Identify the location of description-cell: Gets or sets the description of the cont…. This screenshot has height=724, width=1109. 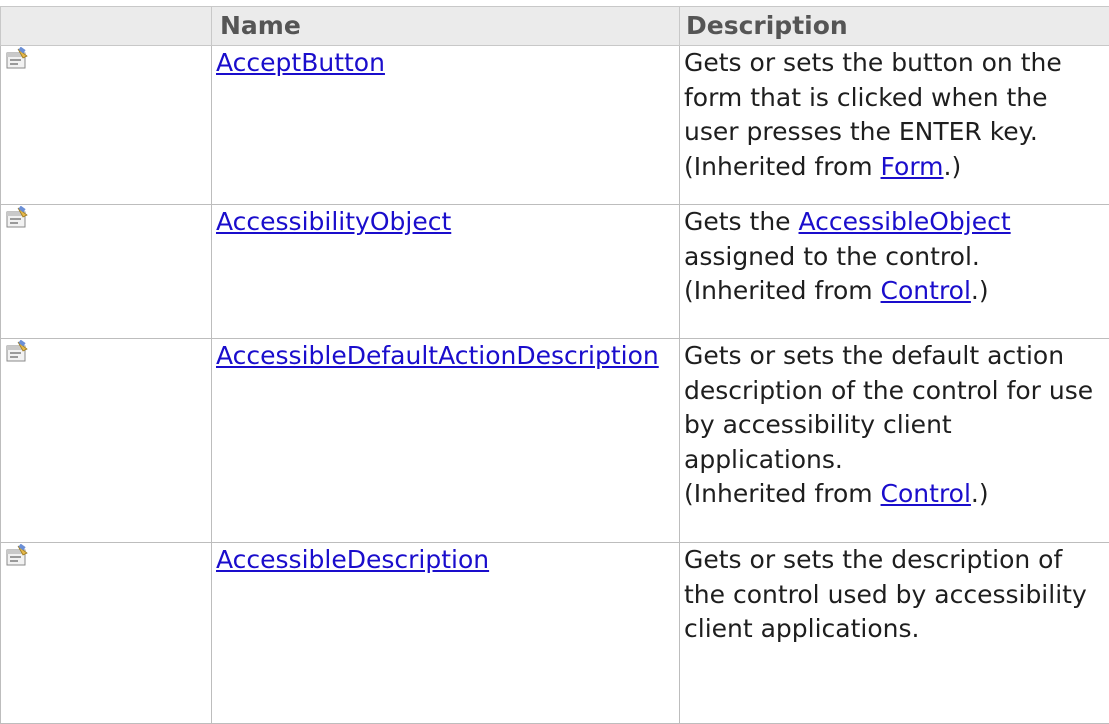
(894, 633).